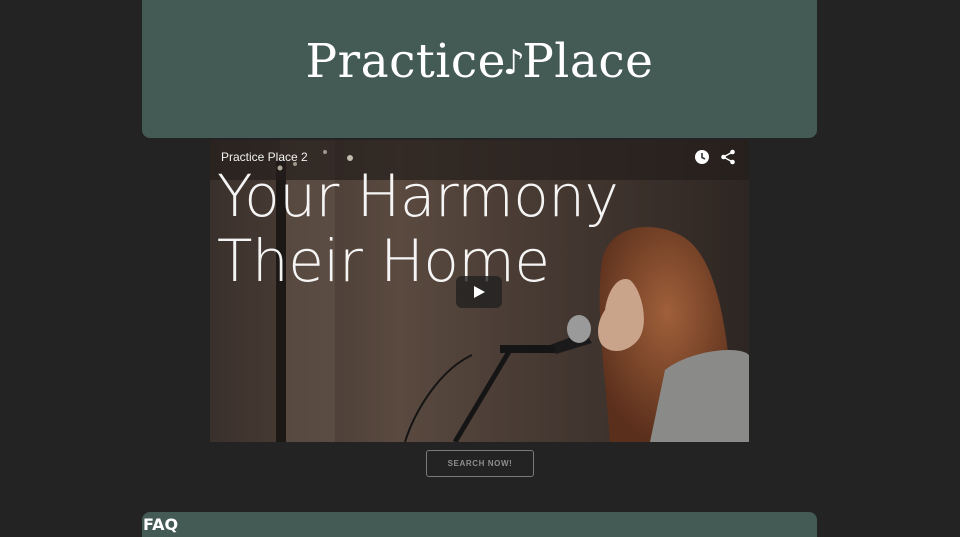  Describe the element at coordinates (479, 524) in the screenshot. I see `faq-section: FAQ` at that location.